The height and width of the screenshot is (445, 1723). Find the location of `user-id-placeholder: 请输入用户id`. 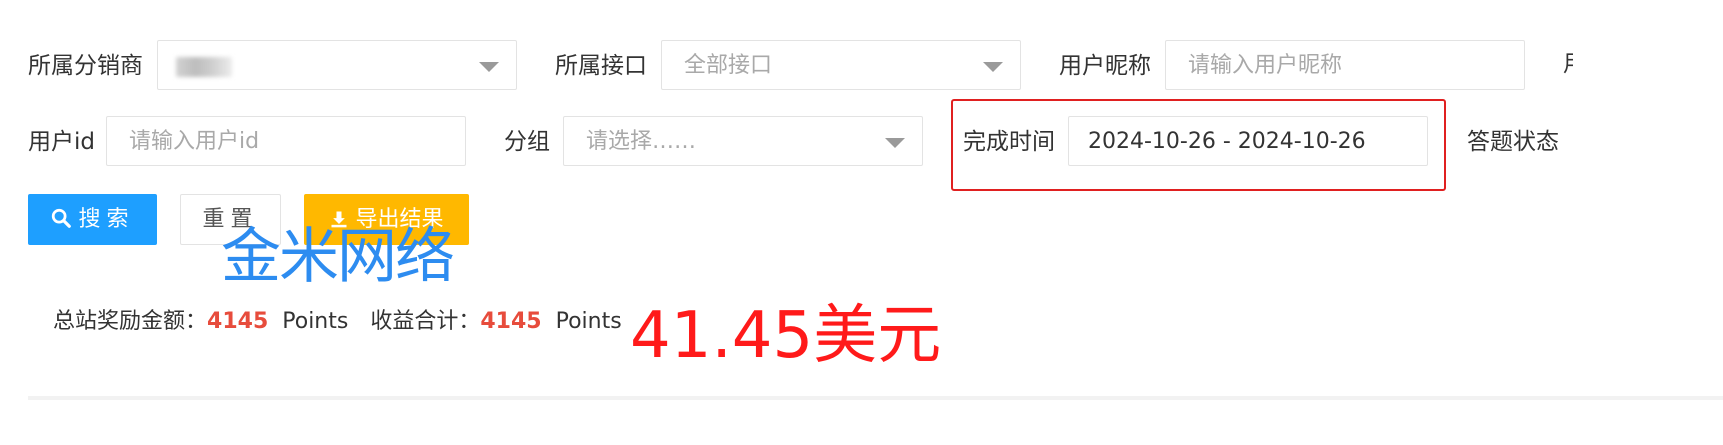

user-id-placeholder: 请输入用户id is located at coordinates (194, 141).